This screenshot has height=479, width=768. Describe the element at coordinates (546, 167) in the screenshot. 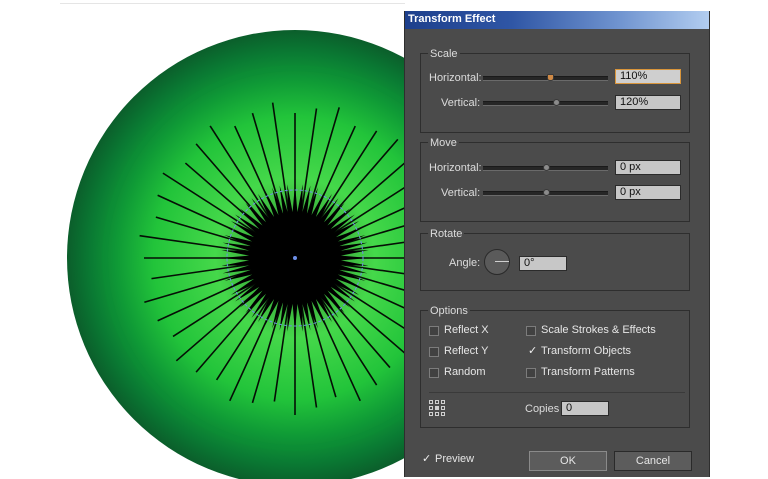

I see `move-horizontal-slider-knob` at that location.